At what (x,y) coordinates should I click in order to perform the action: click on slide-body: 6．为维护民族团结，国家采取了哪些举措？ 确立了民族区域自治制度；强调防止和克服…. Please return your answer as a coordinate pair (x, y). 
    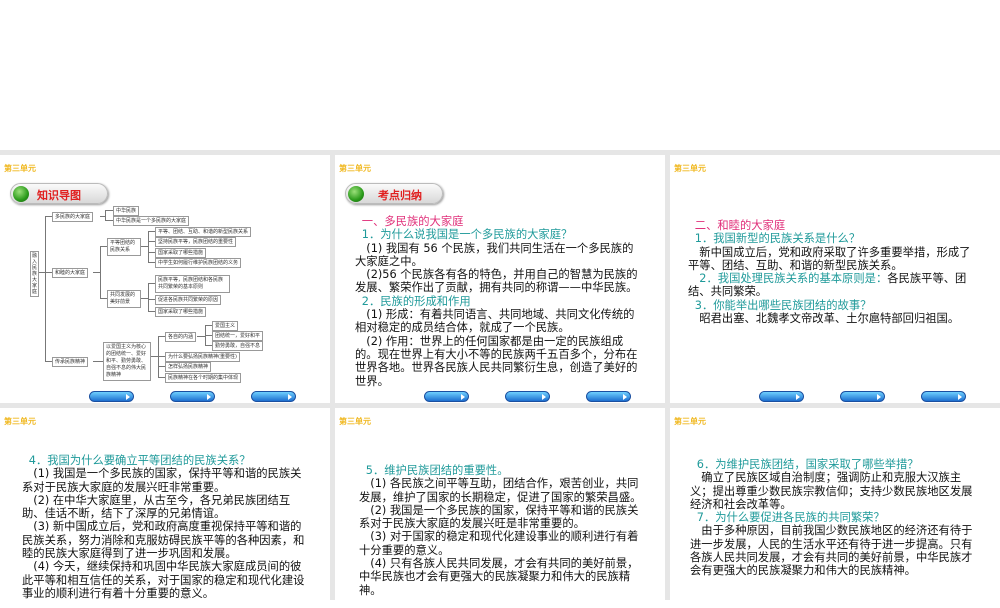
    Looking at the image, I should click on (834, 518).